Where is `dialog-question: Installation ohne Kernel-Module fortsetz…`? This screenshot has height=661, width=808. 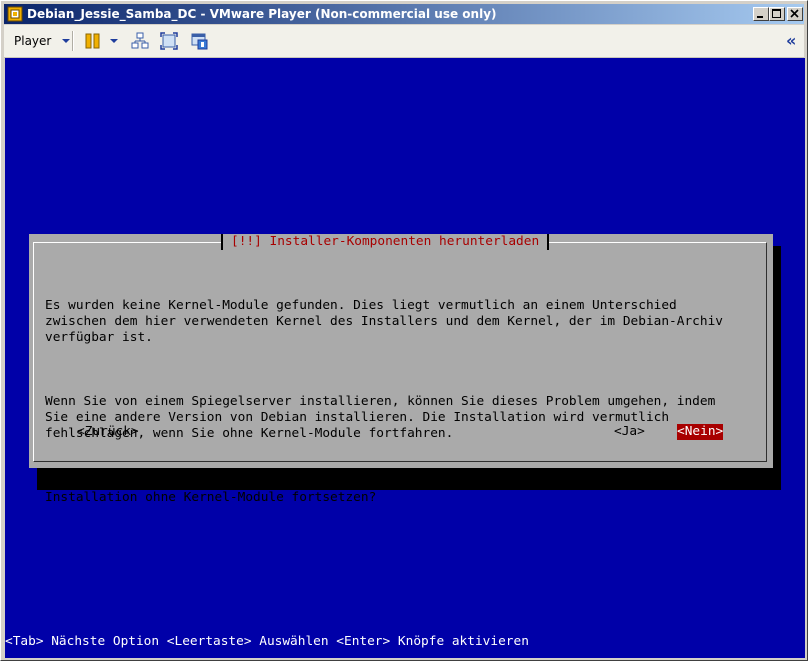
dialog-question: Installation ohne Kernel-Module fortsetz… is located at coordinates (211, 497).